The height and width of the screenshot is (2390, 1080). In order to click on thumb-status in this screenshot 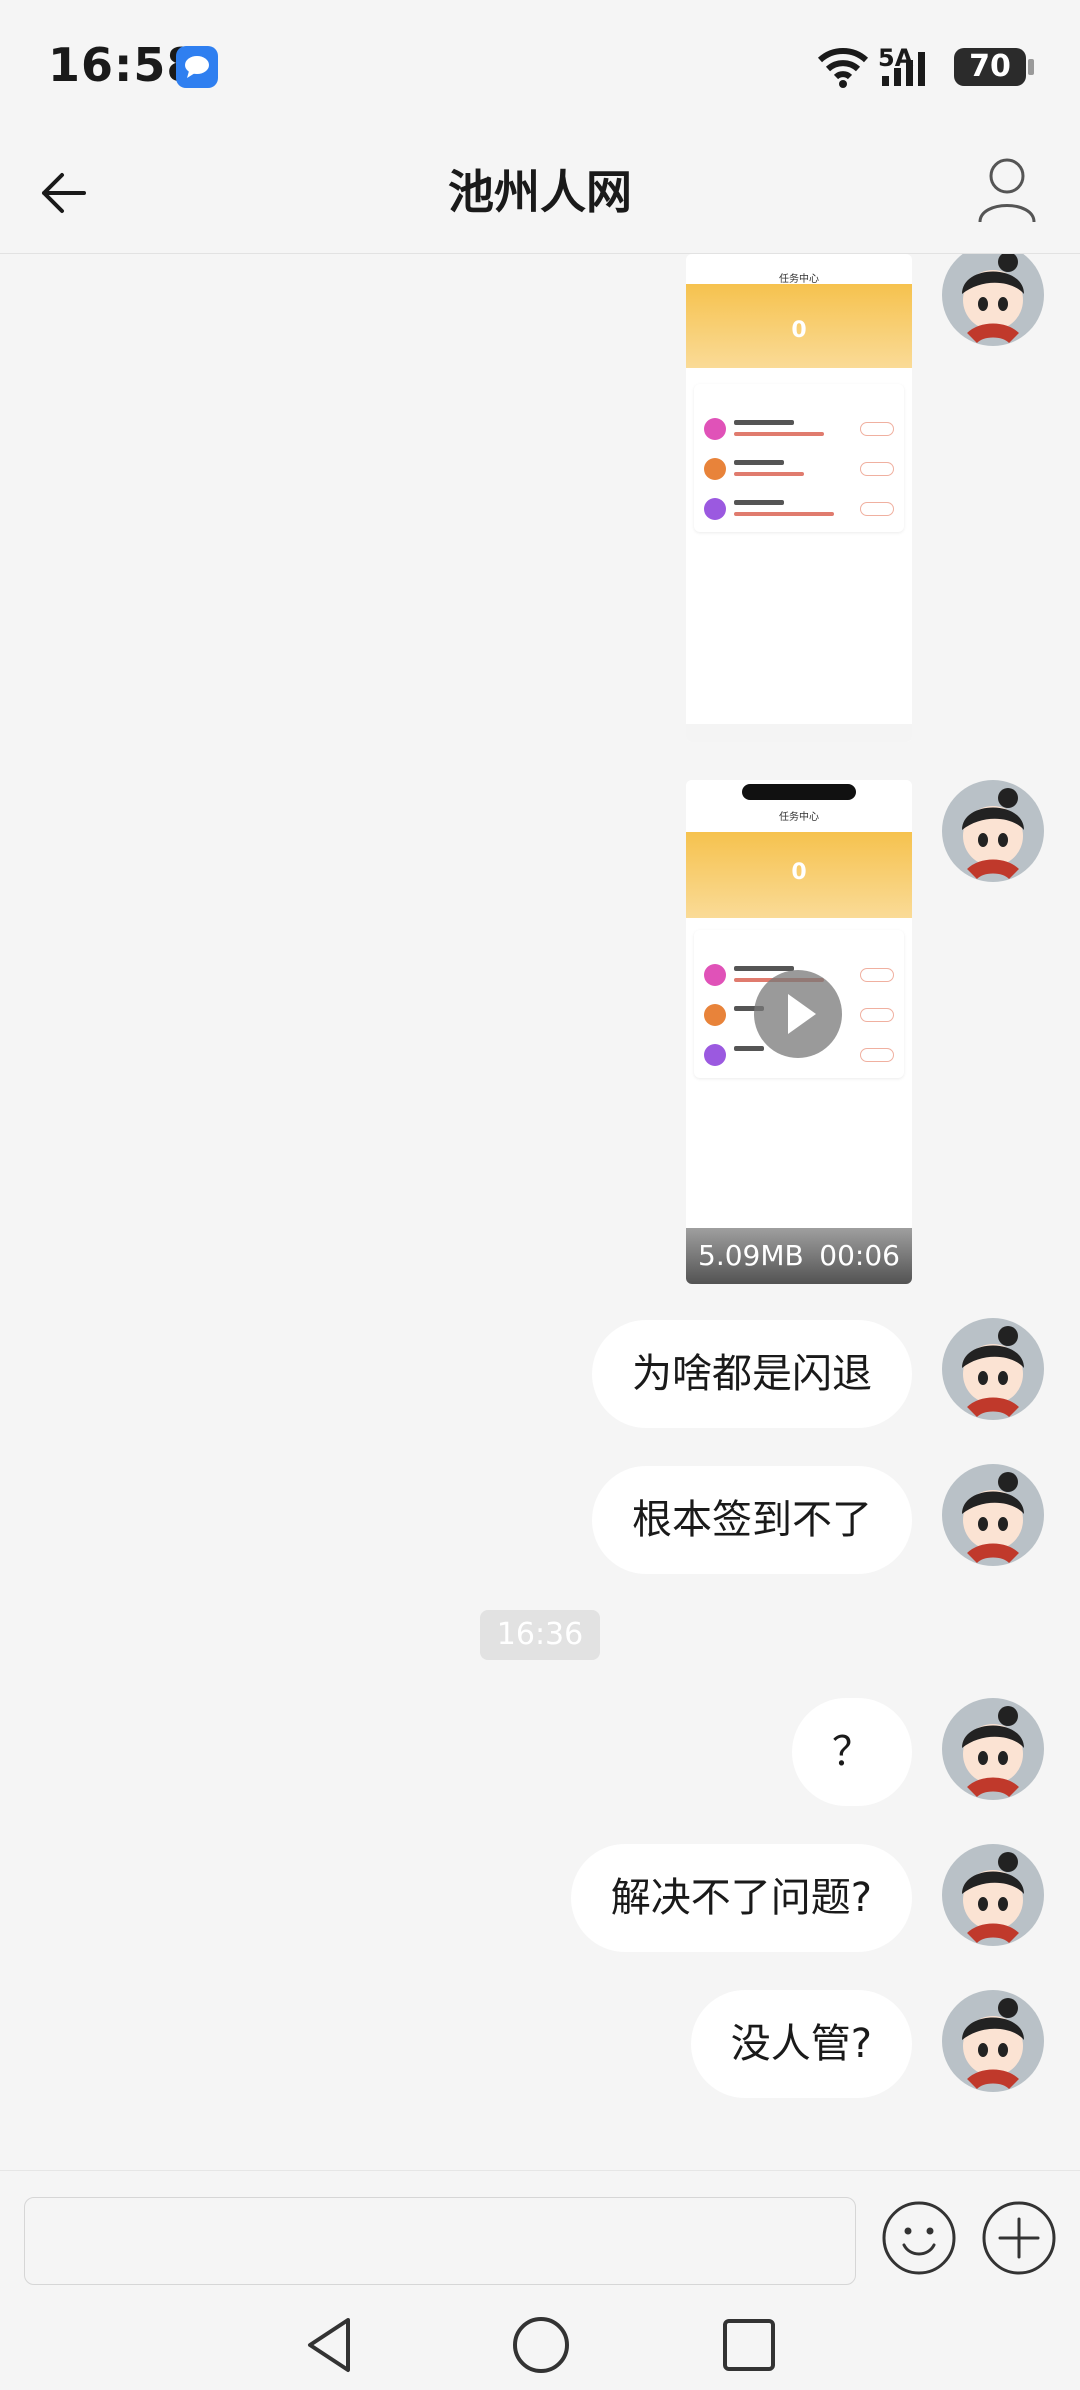, I will do `click(799, 792)`.